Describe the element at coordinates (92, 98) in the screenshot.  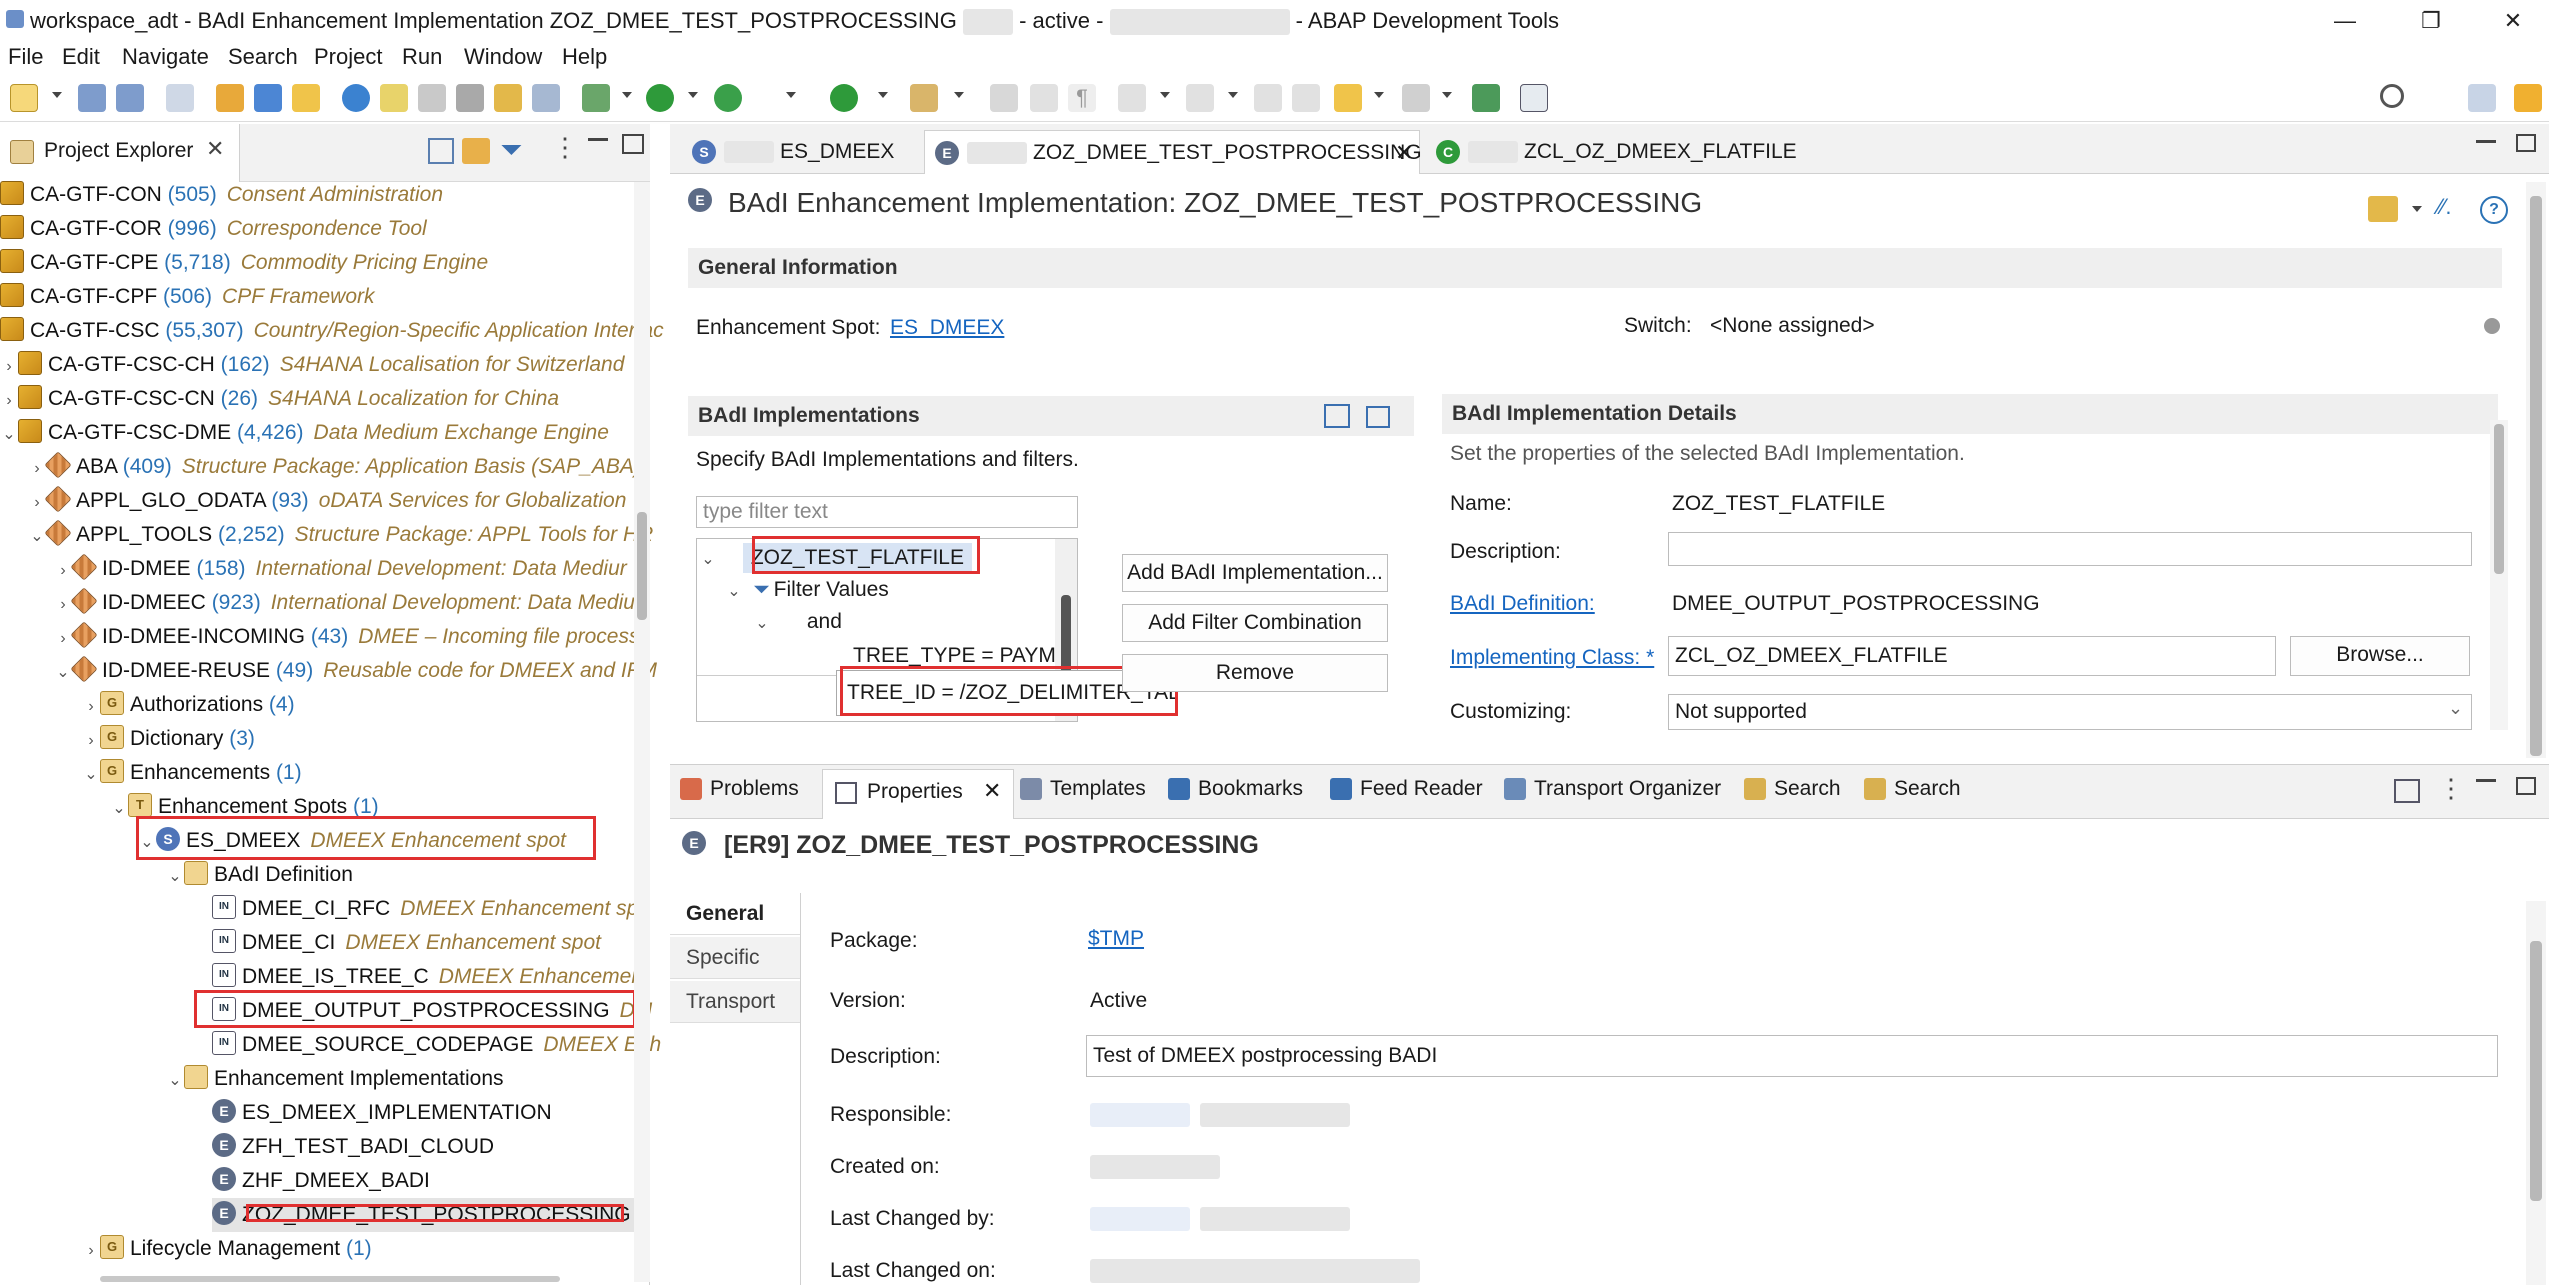
I see `save-icon` at that location.